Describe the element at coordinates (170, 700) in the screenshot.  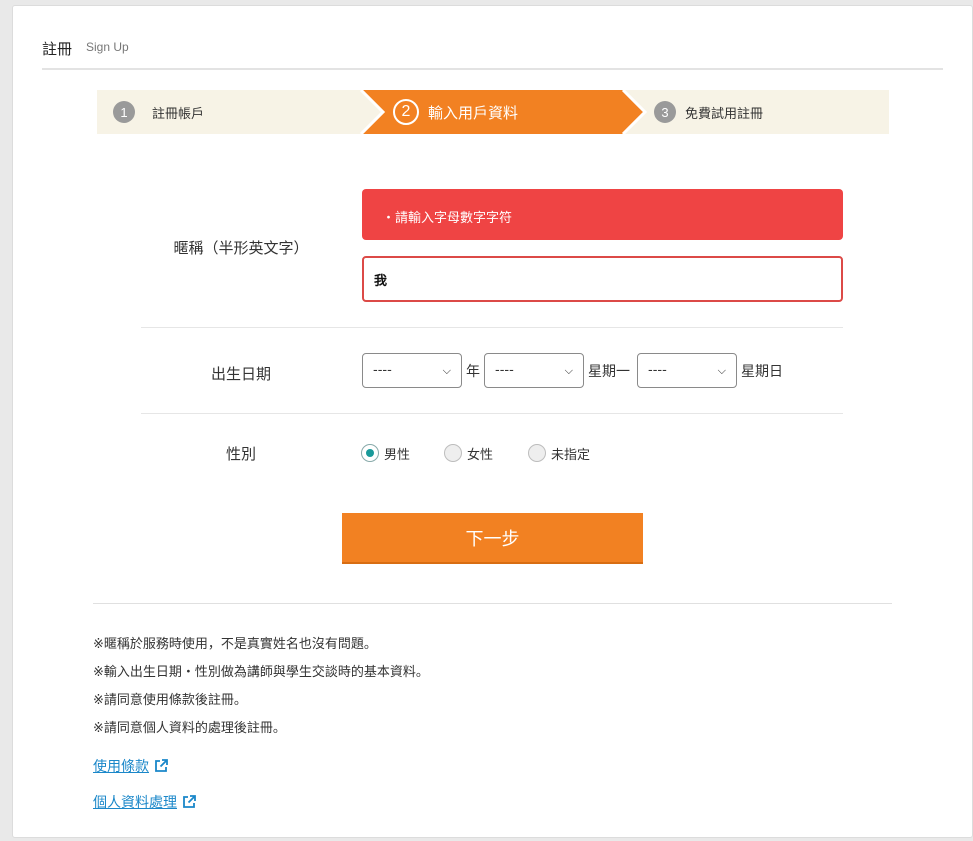
I see `note-line: ※請同意使用條款後註冊。` at that location.